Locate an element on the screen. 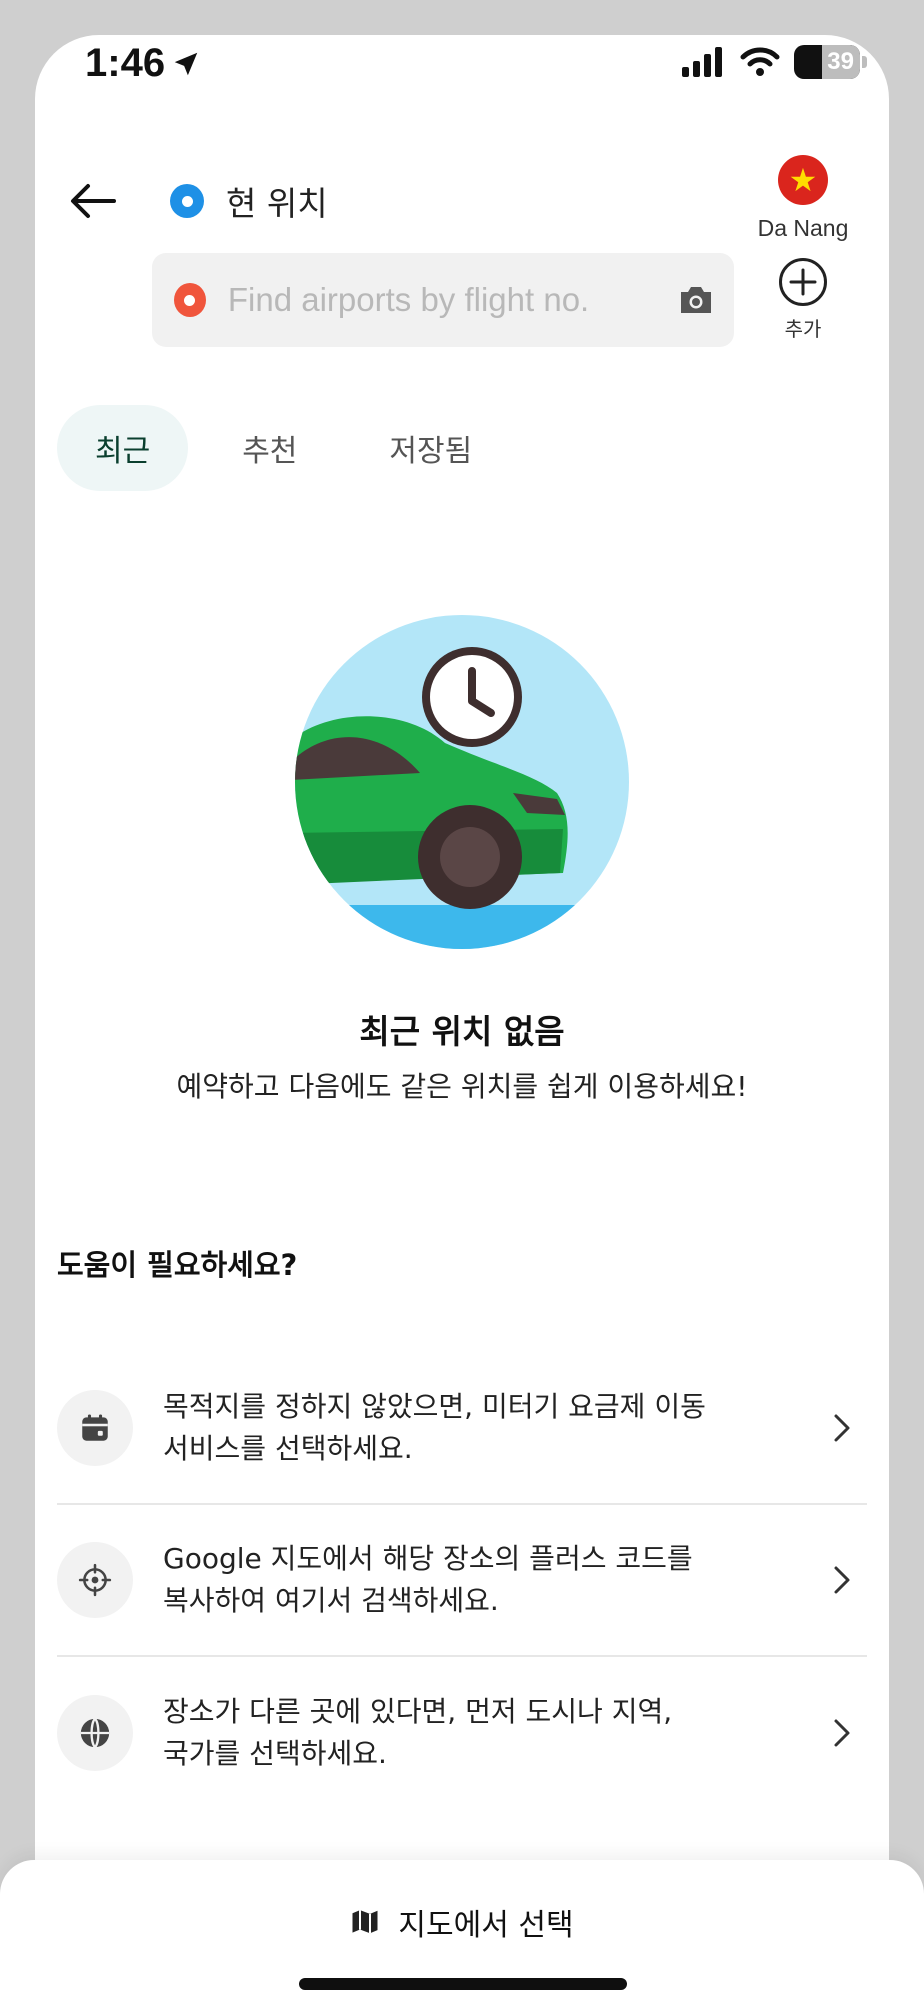 Image resolution: width=924 pixels, height=2000 pixels. destination-dot-icon is located at coordinates (190, 300).